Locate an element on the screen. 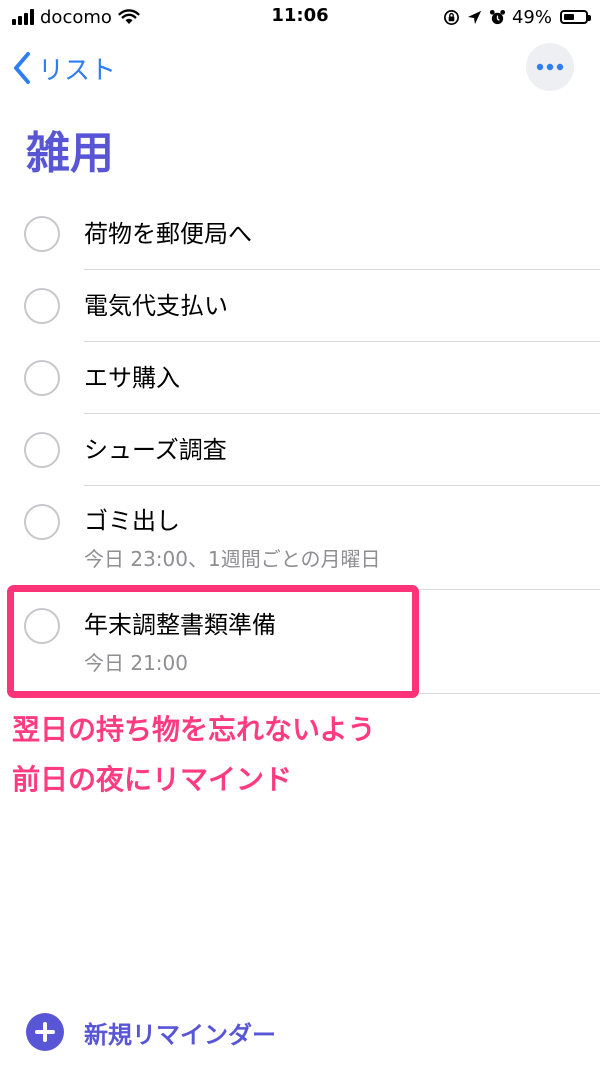 This screenshot has width=600, height=1067. reminder-row: シューズ調査 is located at coordinates (300, 450).